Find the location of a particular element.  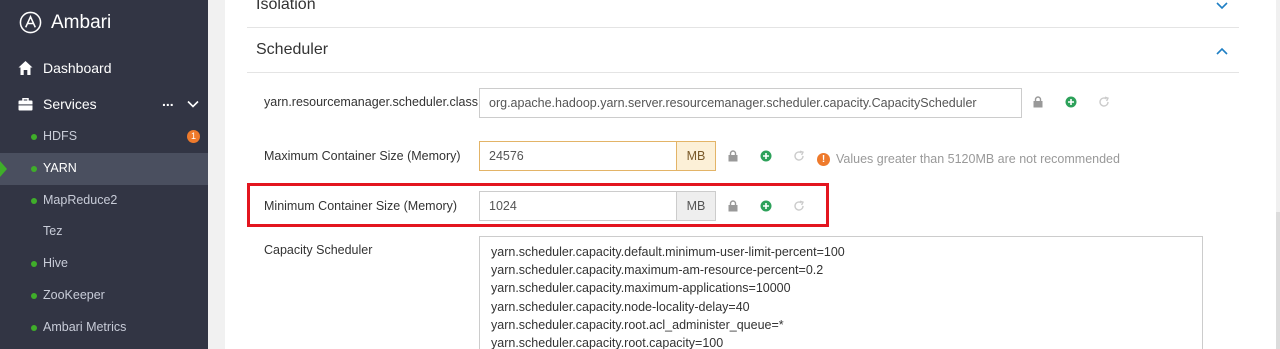

scrollbar-thumb is located at coordinates (1278, 280).